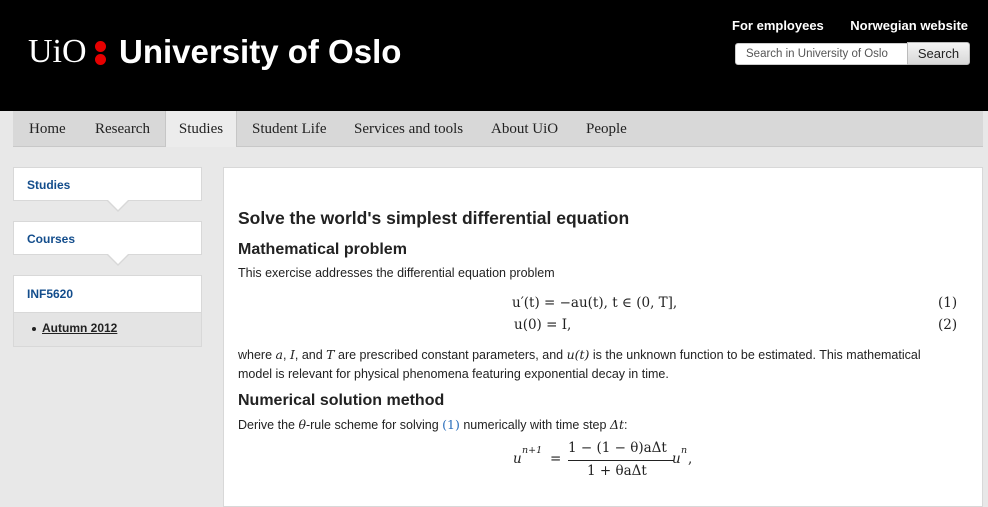 This screenshot has height=507, width=988. What do you see at coordinates (330, 354) in the screenshot?
I see `var-t: T` at bounding box center [330, 354].